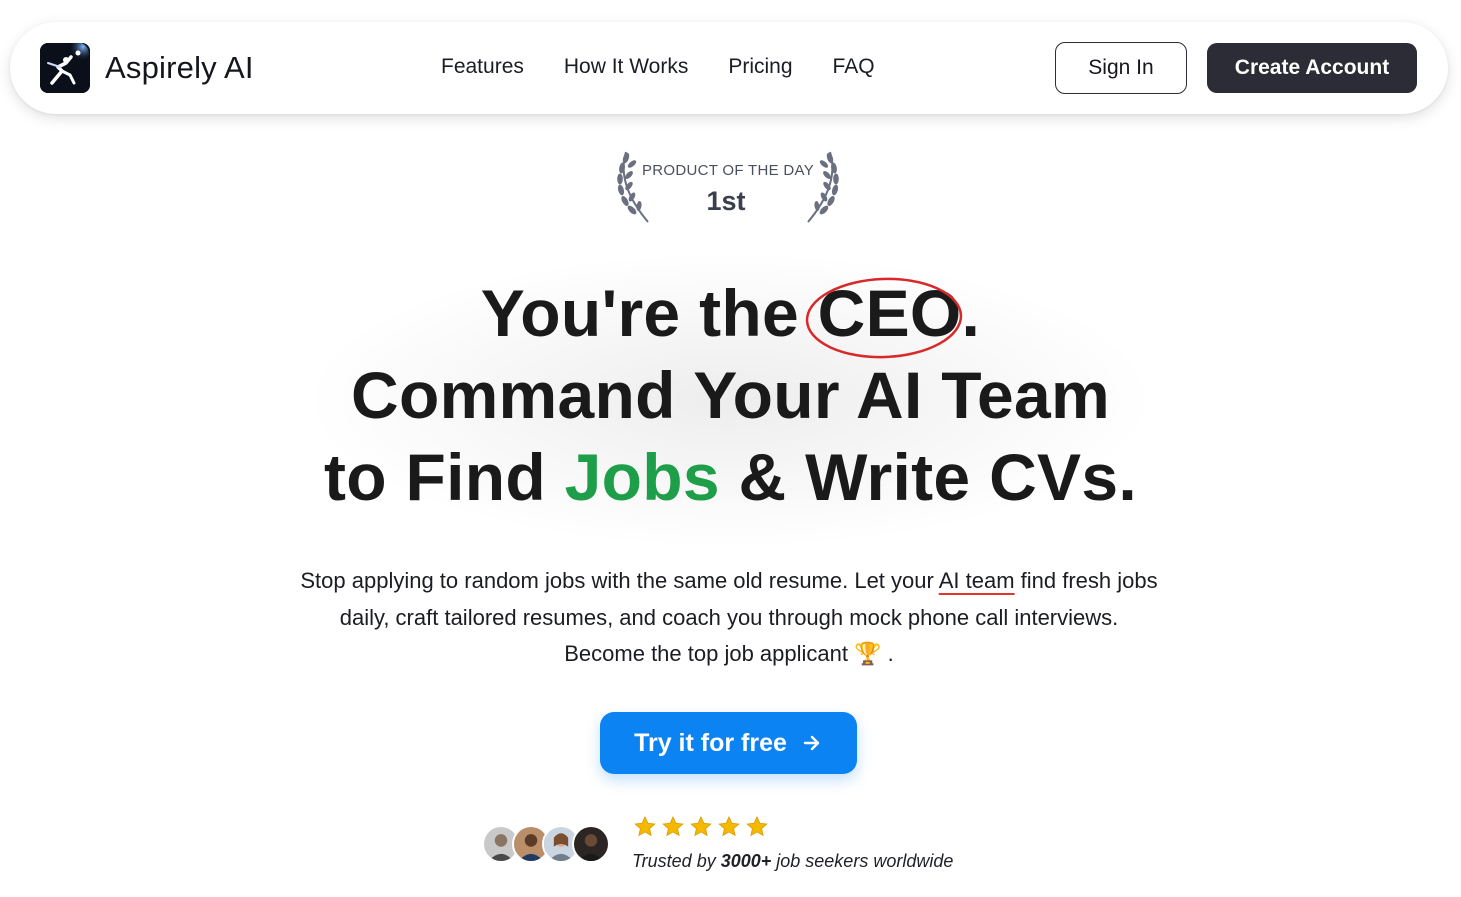 This screenshot has width=1461, height=897. What do you see at coordinates (179, 67) in the screenshot?
I see `brand-name: Aspirely AI` at bounding box center [179, 67].